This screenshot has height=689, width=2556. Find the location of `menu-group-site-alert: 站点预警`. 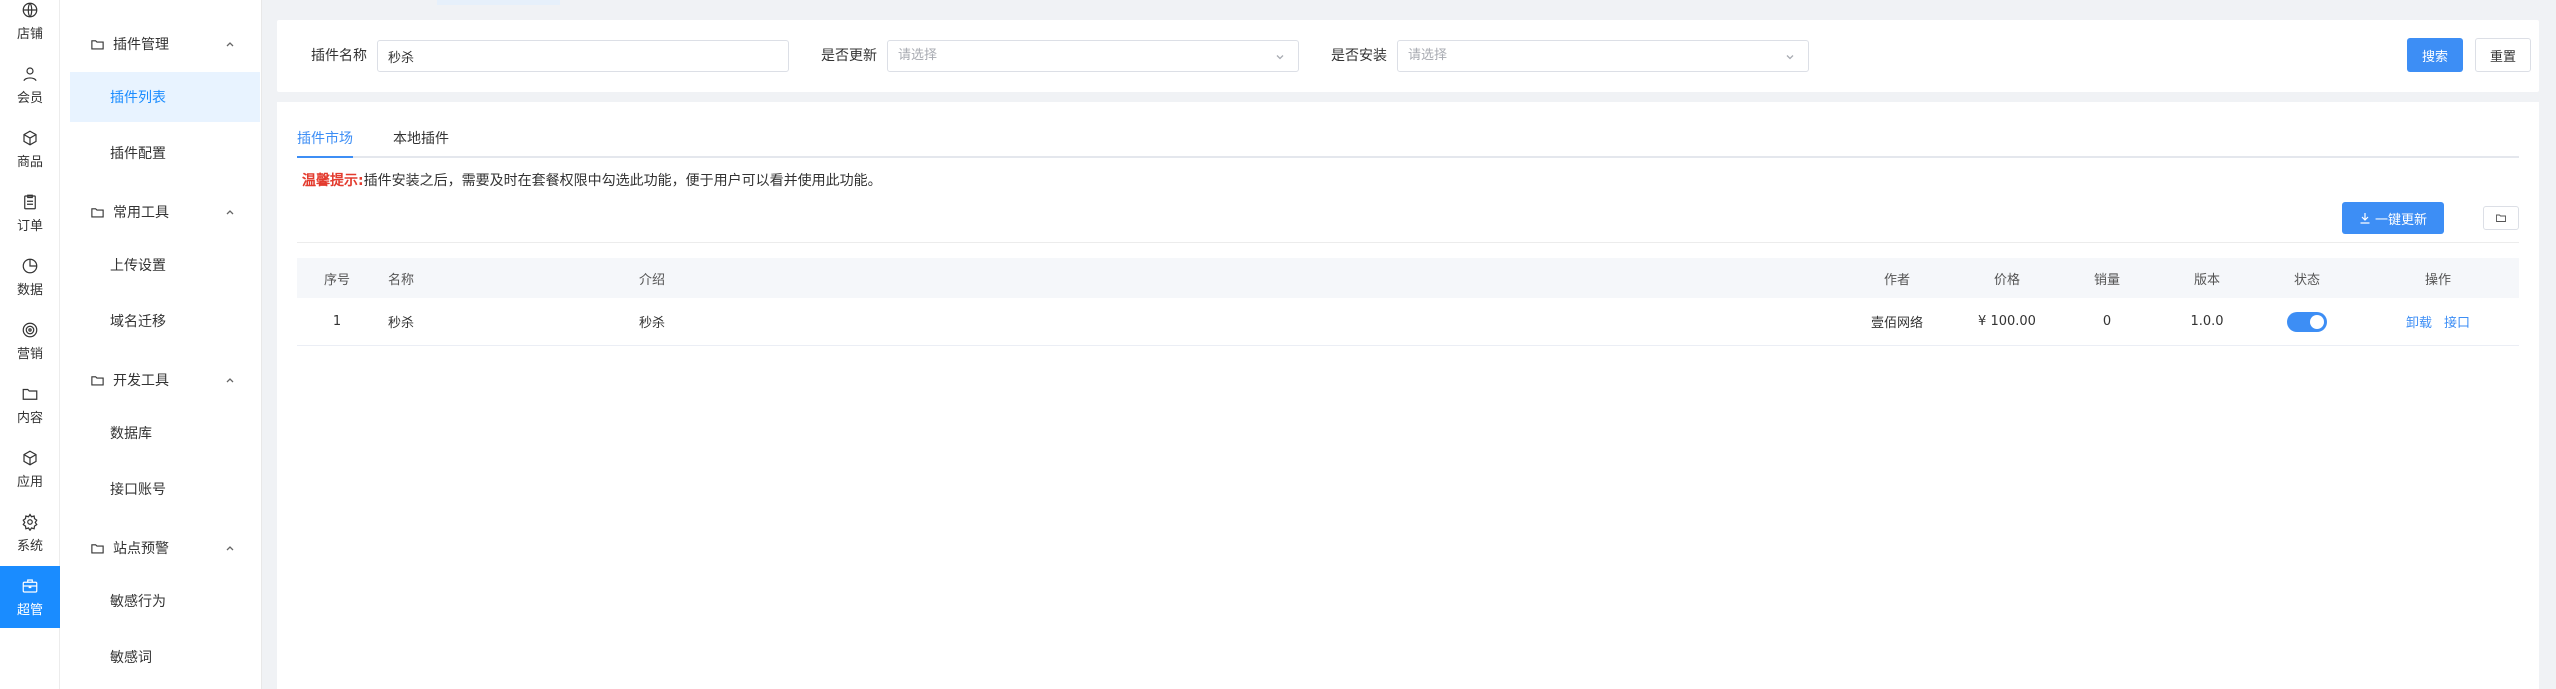

menu-group-site-alert: 站点预警 is located at coordinates (161, 548).